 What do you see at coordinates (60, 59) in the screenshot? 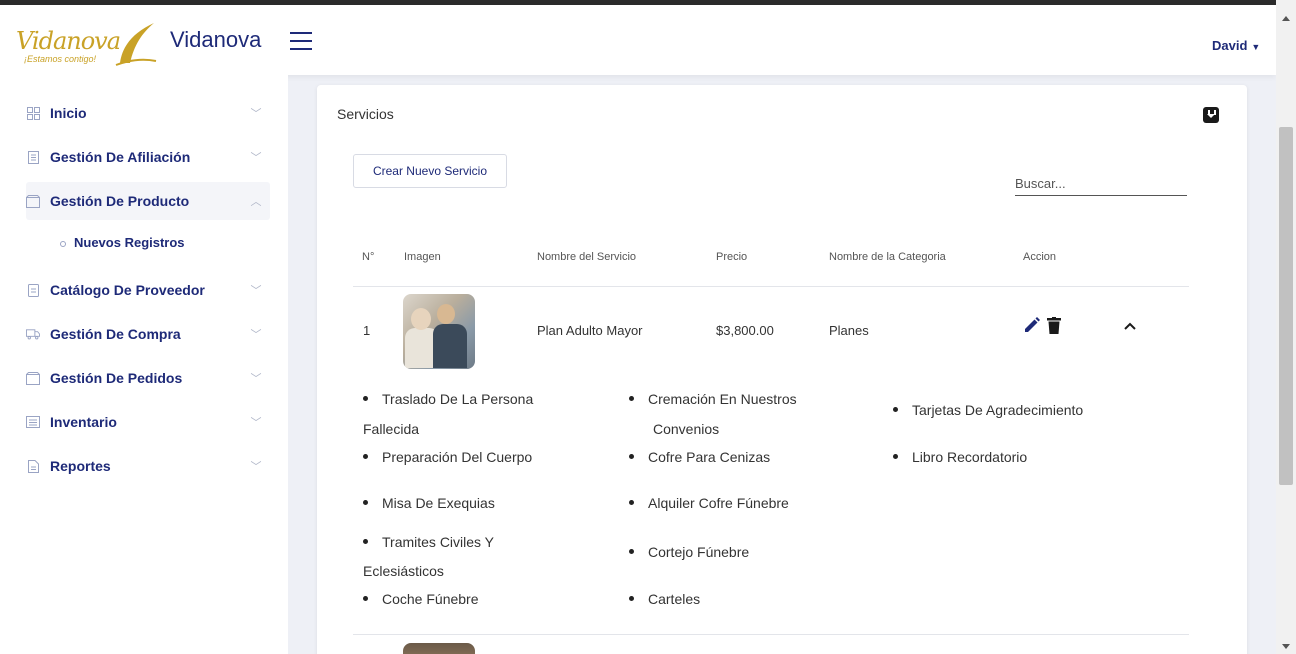
I see `logo-tagline: ¡Estamos contigo!` at bounding box center [60, 59].